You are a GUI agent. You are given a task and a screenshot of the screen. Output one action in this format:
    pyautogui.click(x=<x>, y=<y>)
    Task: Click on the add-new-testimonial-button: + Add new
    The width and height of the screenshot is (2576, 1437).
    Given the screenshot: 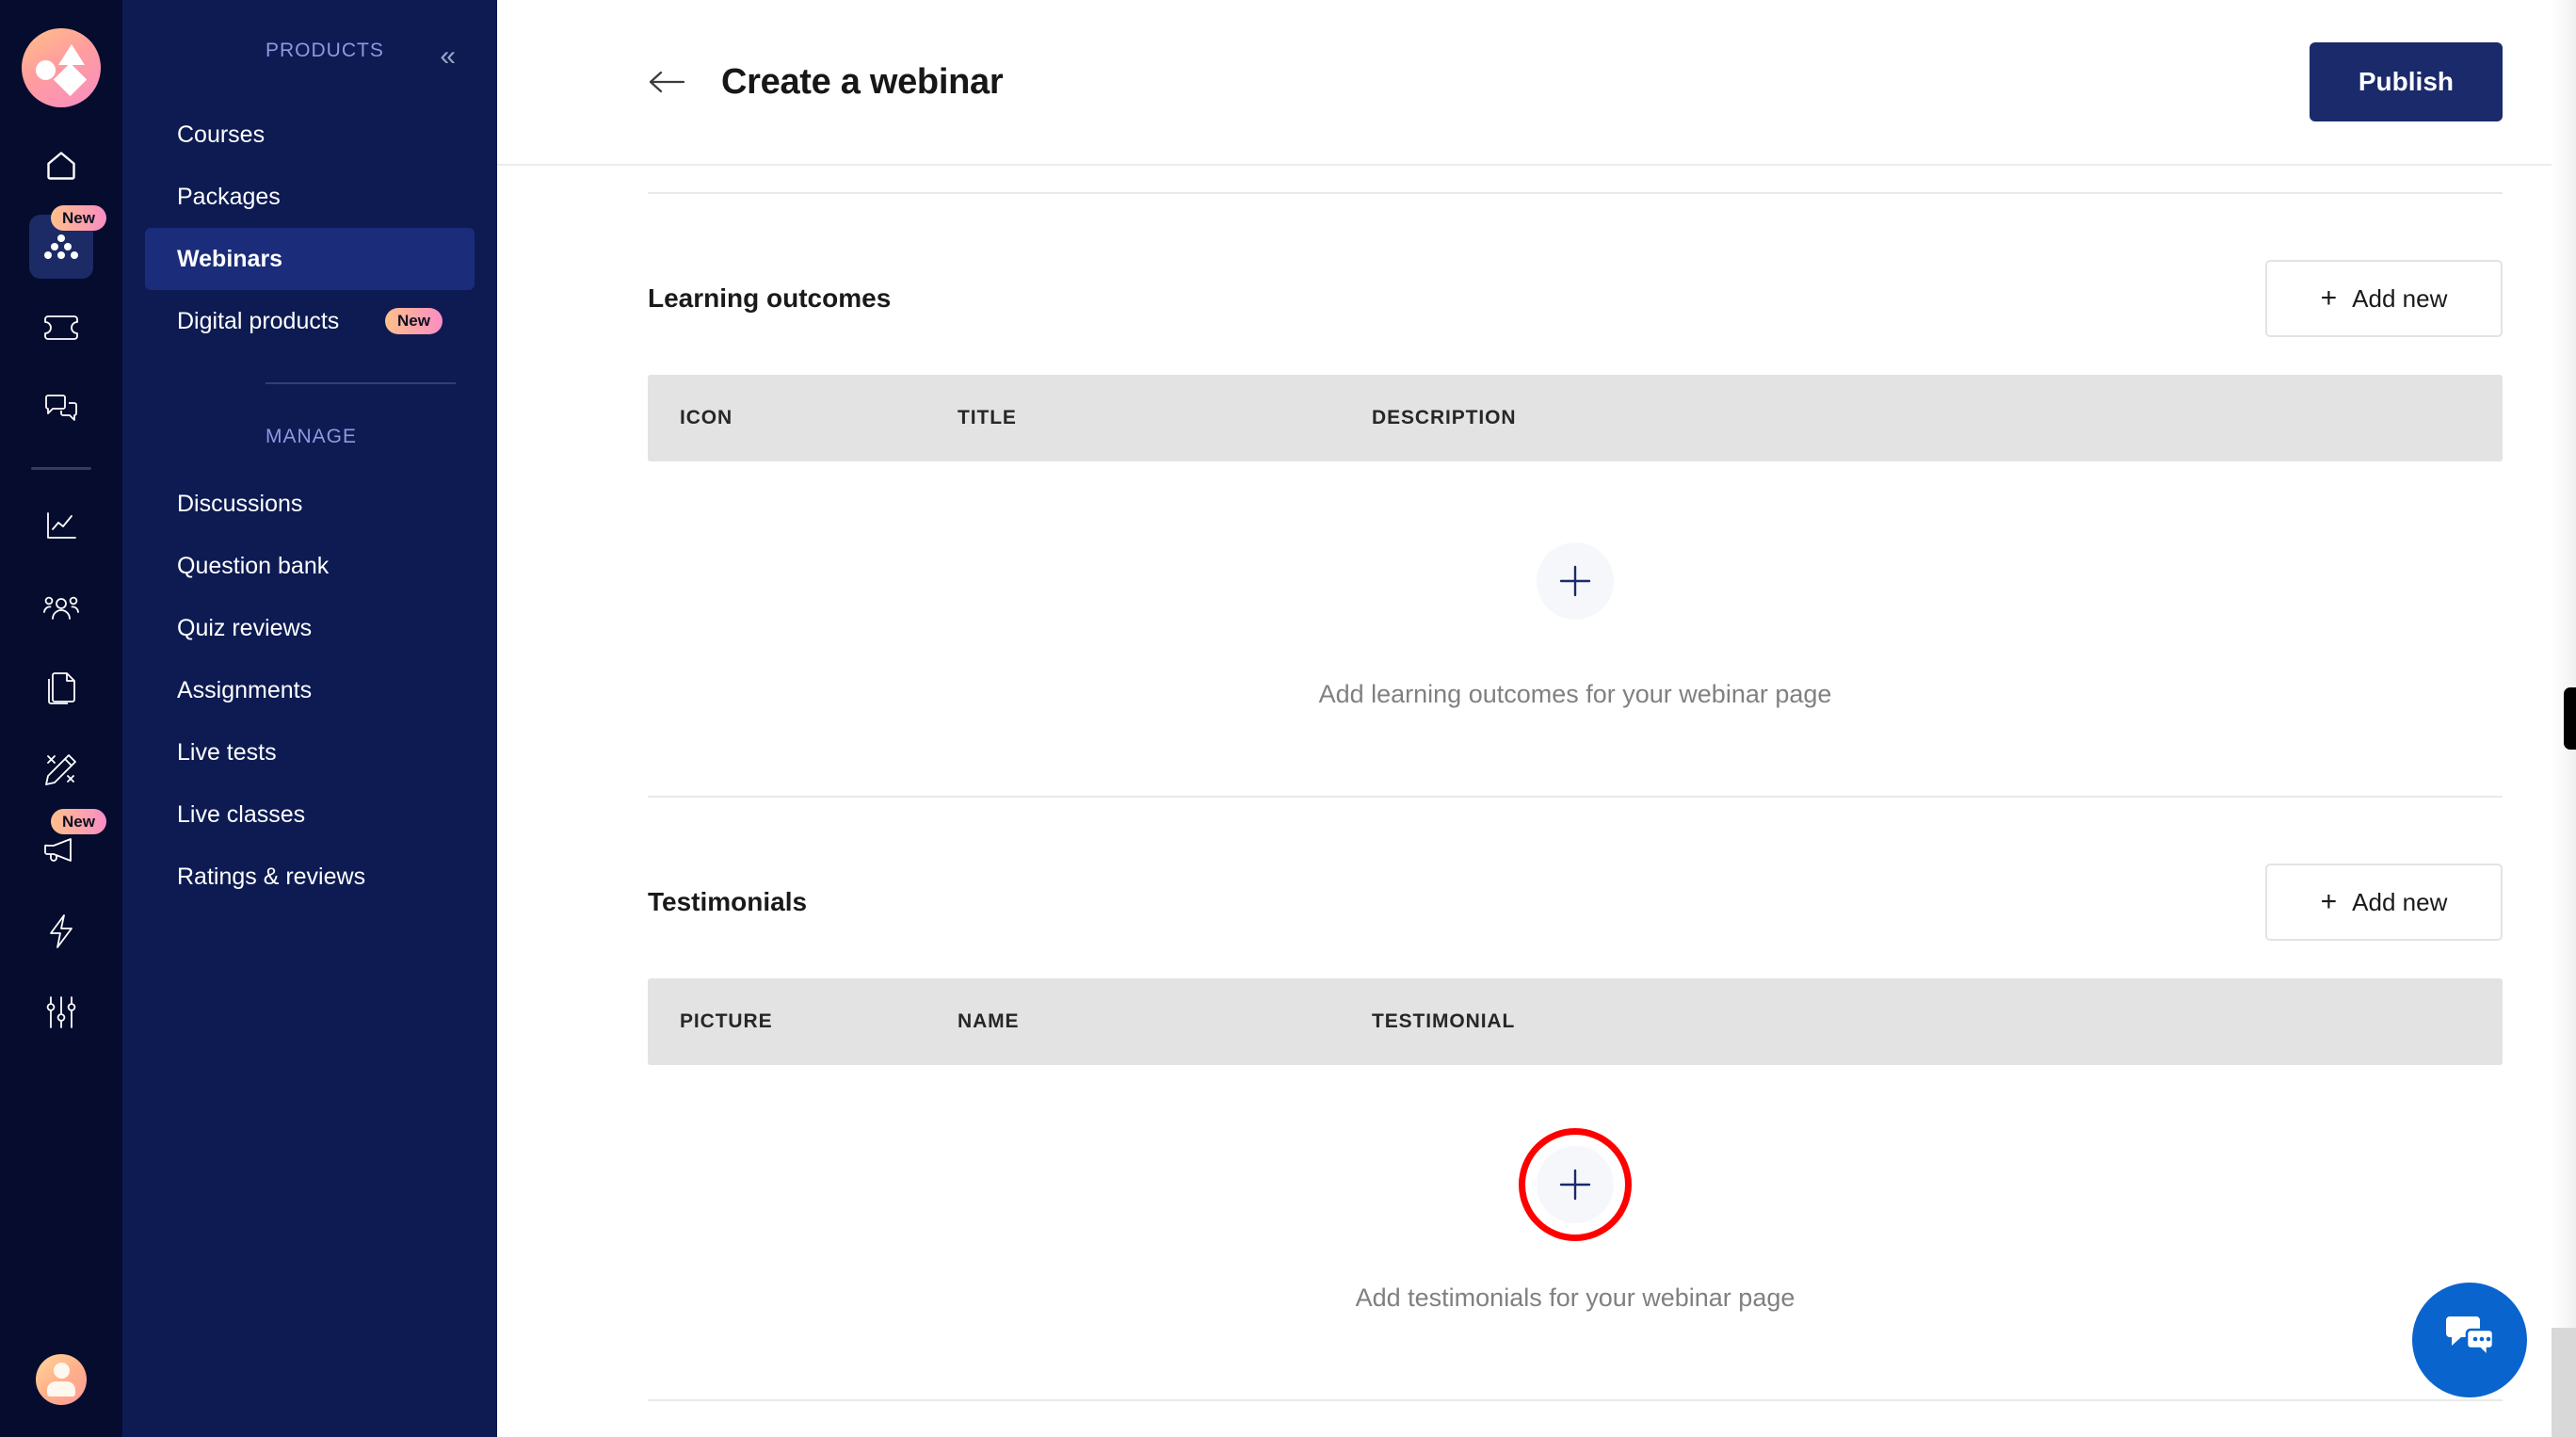 What is the action you would take?
    pyautogui.click(x=2384, y=903)
    